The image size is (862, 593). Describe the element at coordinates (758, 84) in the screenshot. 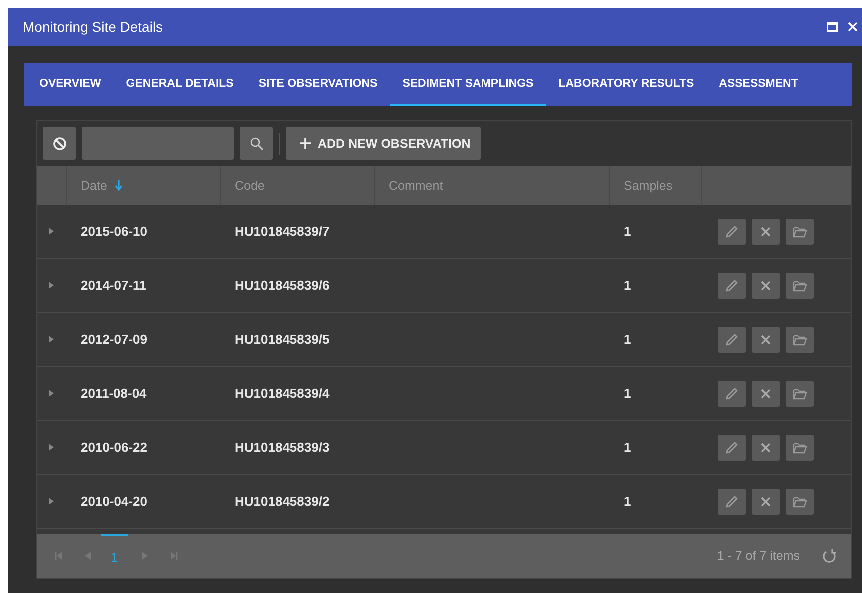

I see `tab: ASSESSMENT` at that location.